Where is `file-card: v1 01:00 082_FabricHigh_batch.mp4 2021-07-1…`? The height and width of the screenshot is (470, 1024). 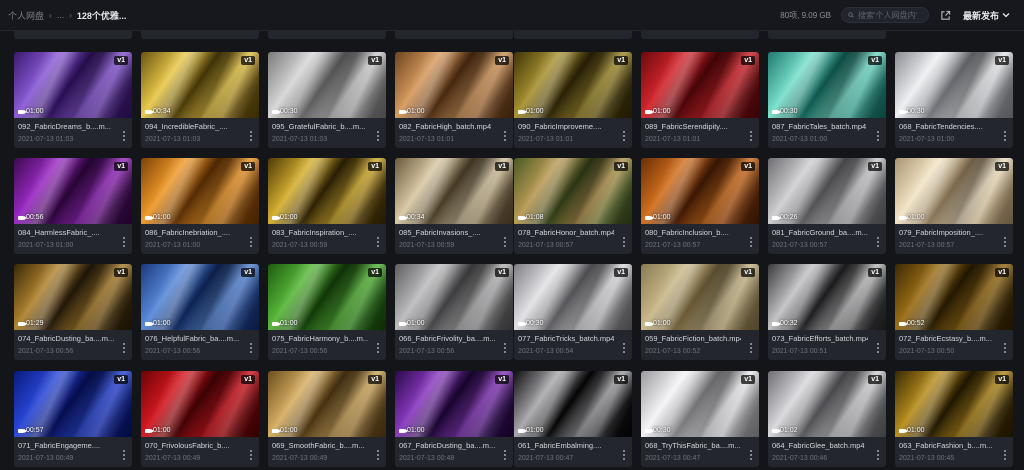
file-card: v1 01:00 082_FabricHigh_batch.mp4 2021-07-1… is located at coordinates (454, 100).